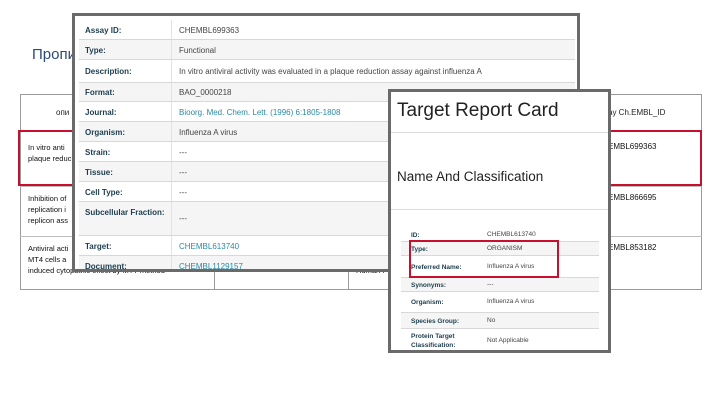  Describe the element at coordinates (635, 112) in the screenshot. I see `column-header-assay-id: say Ch.EMBL_ID` at that location.